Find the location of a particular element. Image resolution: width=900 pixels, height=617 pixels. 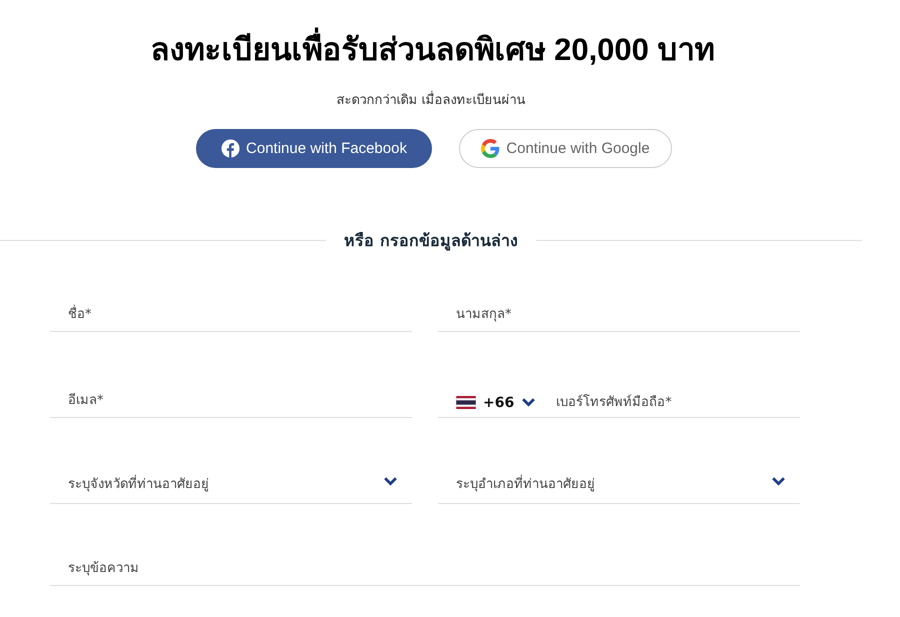

facebook-icon is located at coordinates (230, 148).